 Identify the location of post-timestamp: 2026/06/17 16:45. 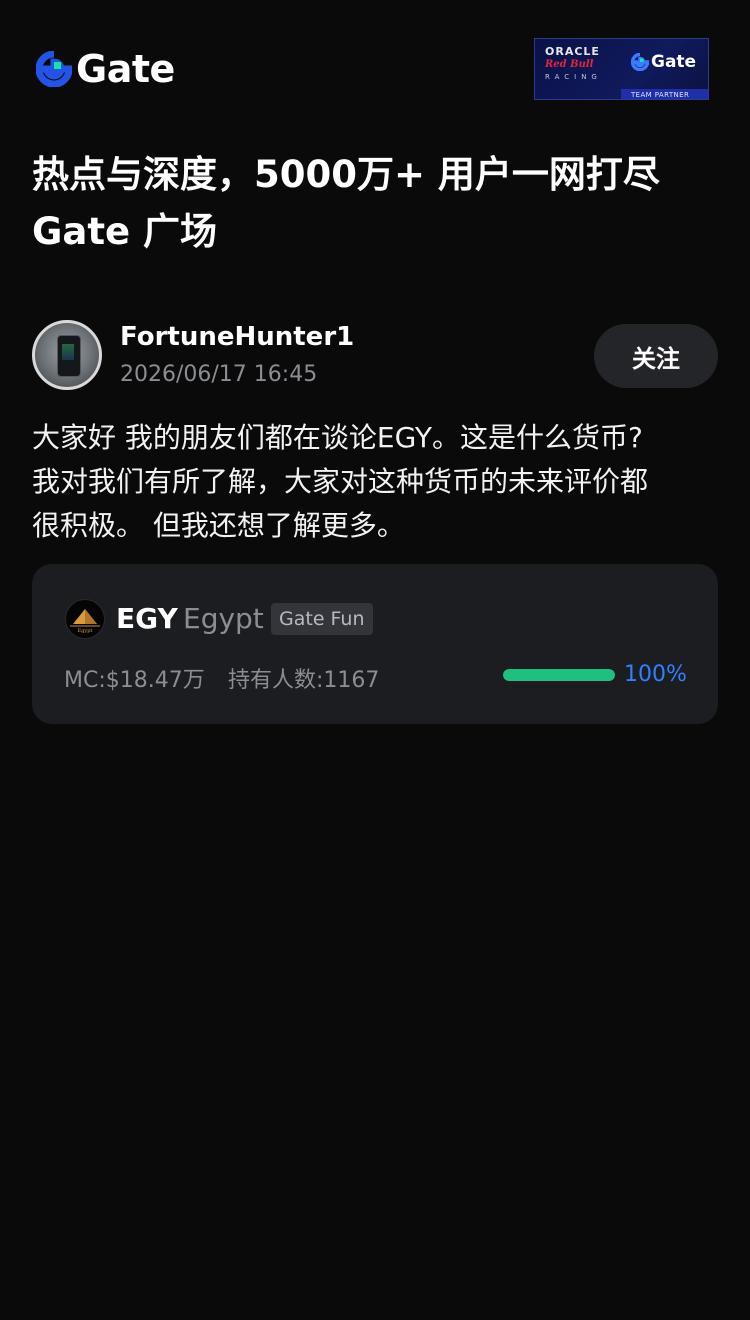
(219, 374).